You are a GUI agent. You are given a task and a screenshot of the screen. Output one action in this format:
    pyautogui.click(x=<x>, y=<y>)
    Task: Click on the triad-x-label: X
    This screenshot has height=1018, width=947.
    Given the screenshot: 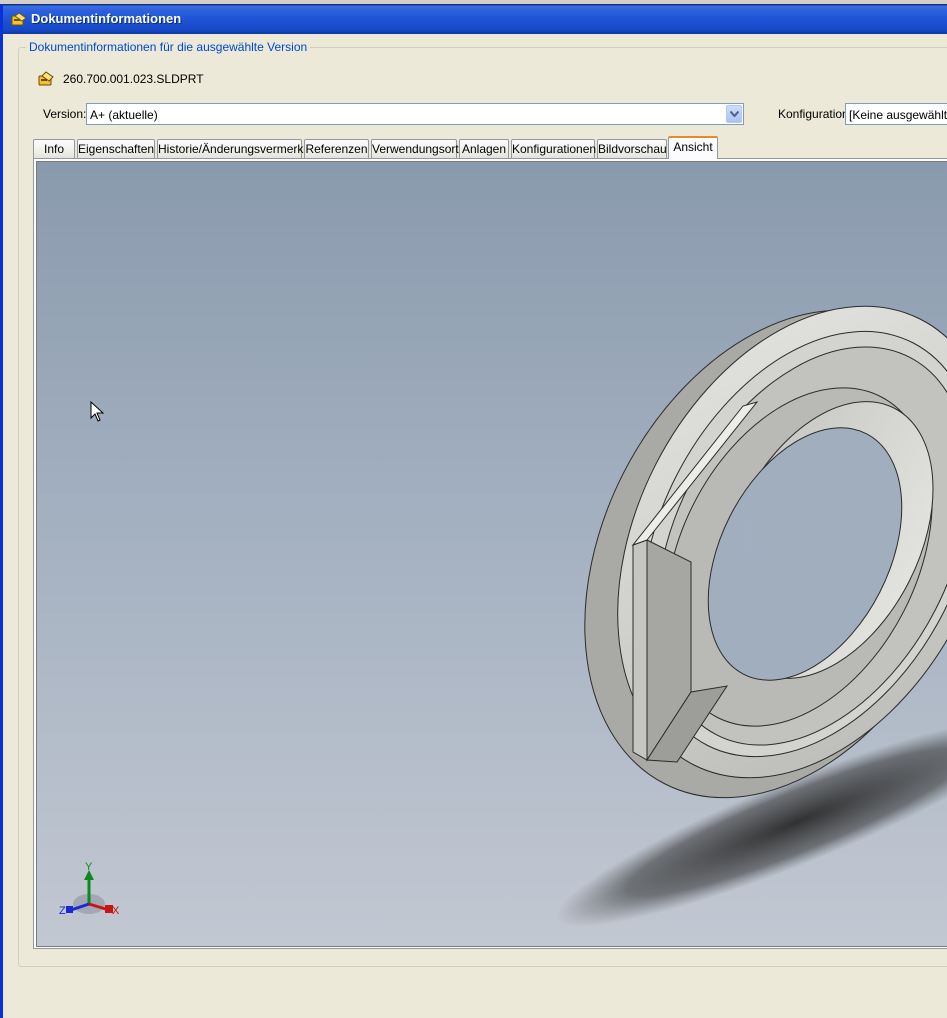 What is the action you would take?
    pyautogui.click(x=116, y=911)
    